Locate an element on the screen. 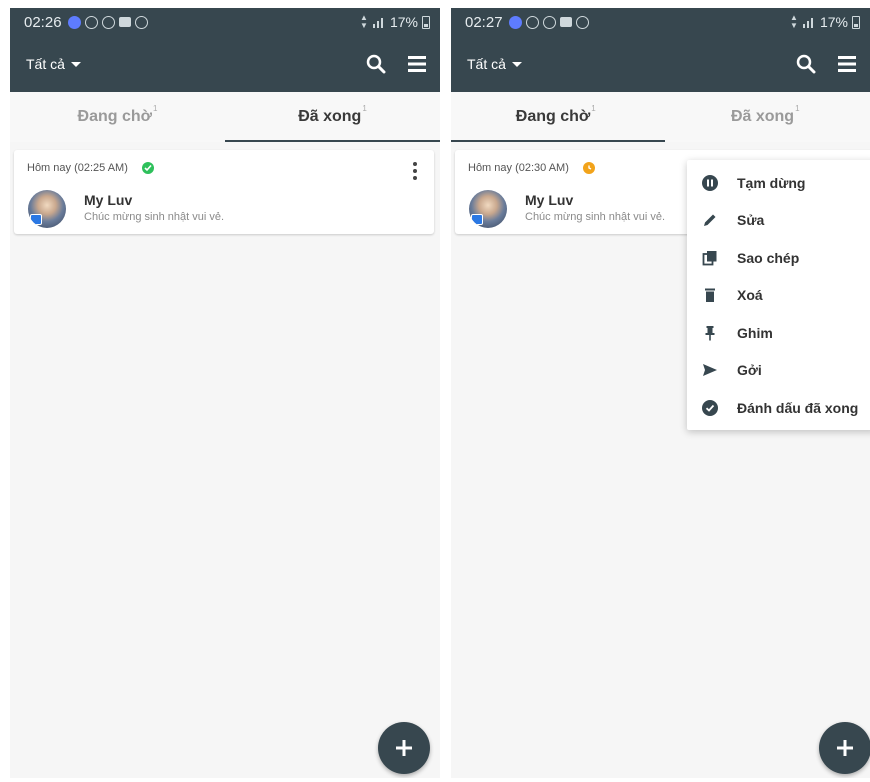  edit-icon is located at coordinates (710, 220).